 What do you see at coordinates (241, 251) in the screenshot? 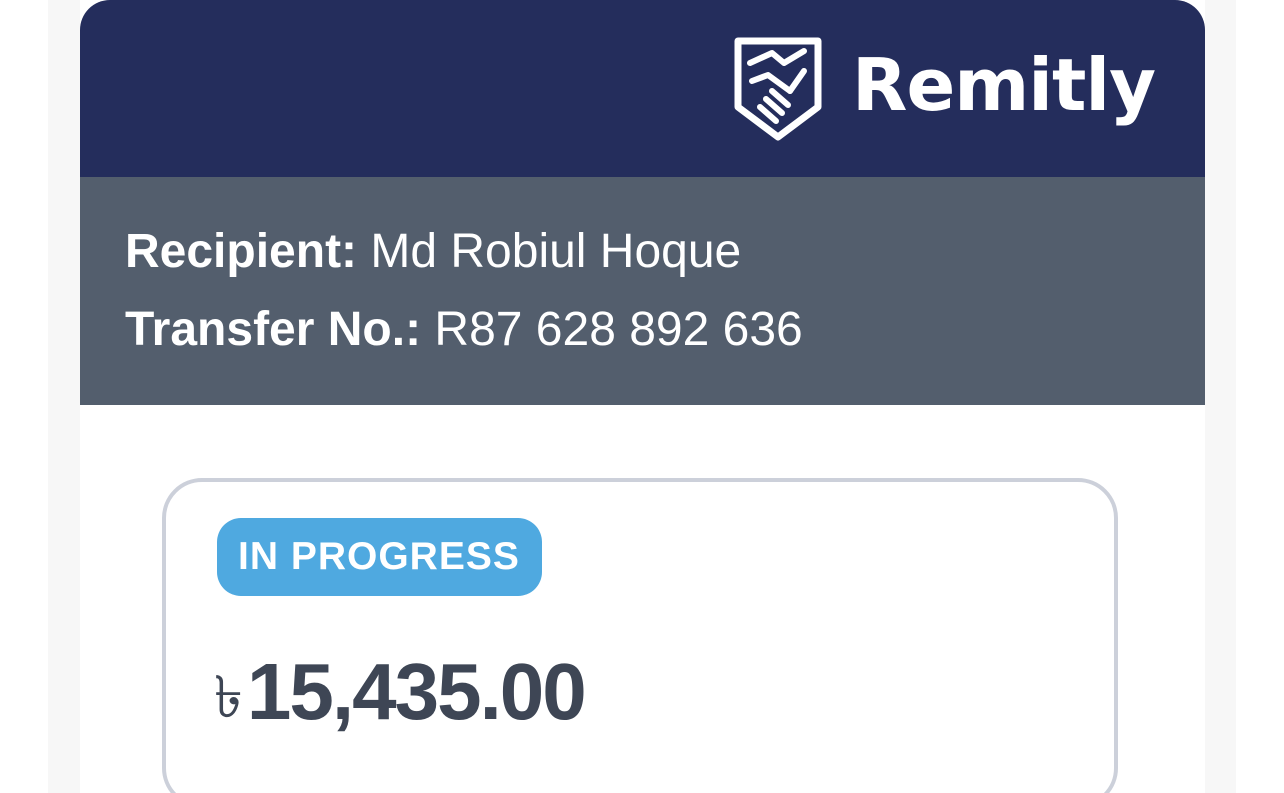
I see `recipient-label: Recipient:` at bounding box center [241, 251].